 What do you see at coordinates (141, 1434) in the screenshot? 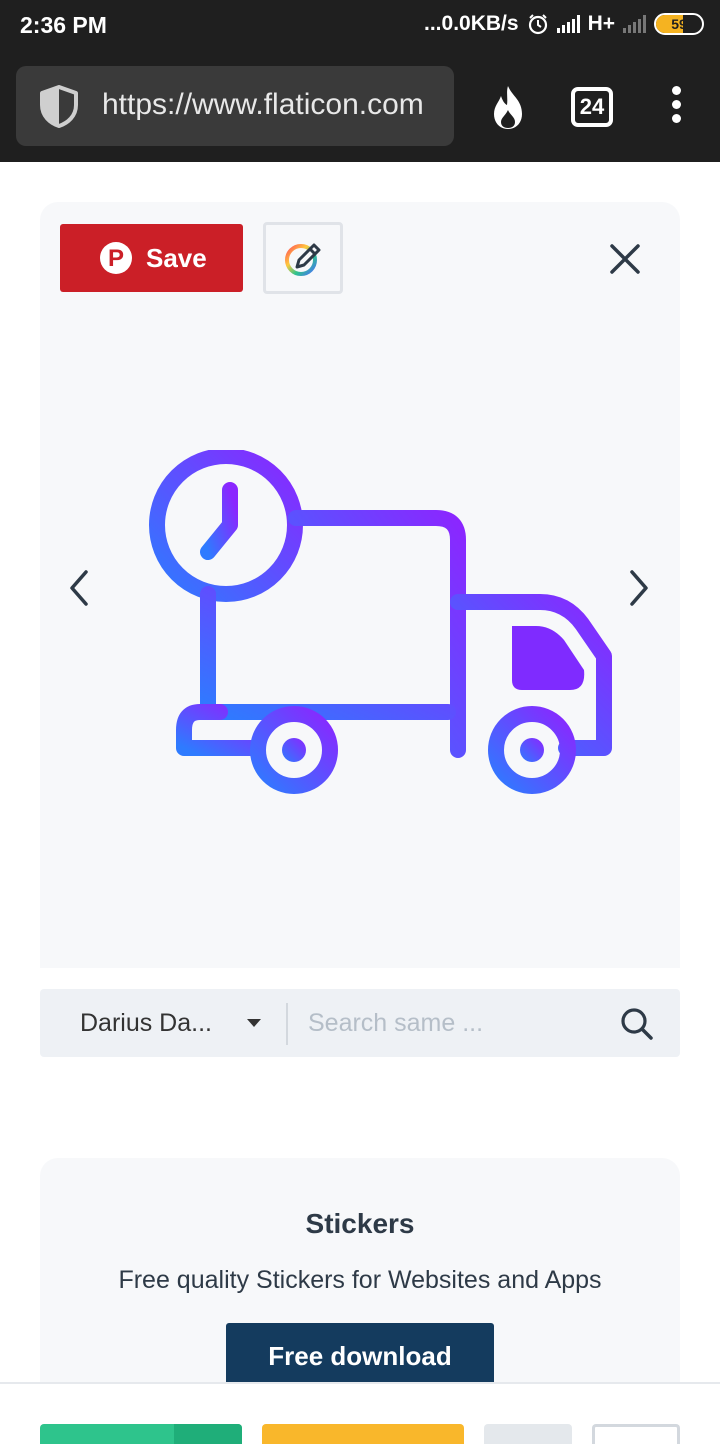
I see `download-button` at bounding box center [141, 1434].